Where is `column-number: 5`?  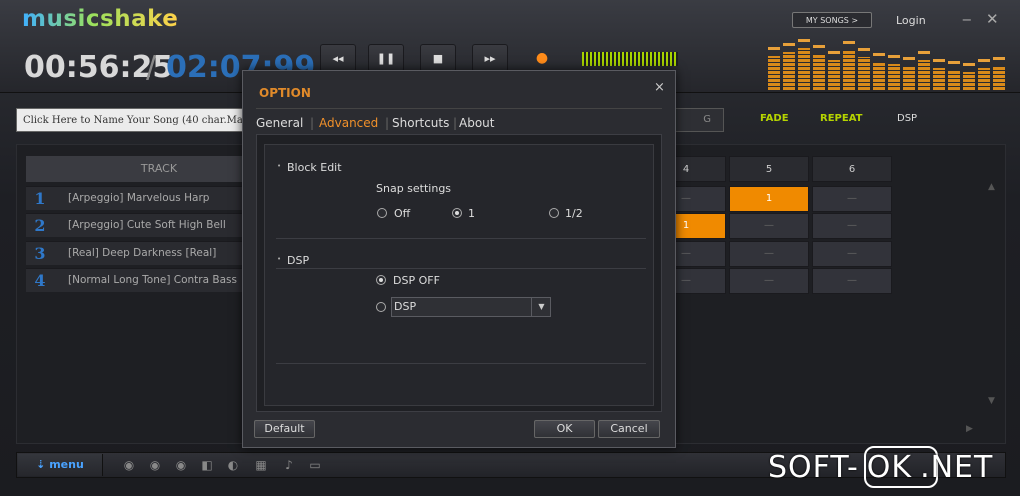
column-number: 5 is located at coordinates (769, 169).